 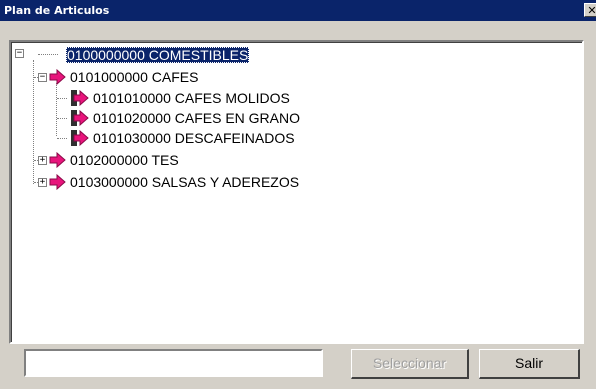 What do you see at coordinates (158, 55) in the screenshot?
I see `tree-node-label: 0100000000 COMESTIBLES` at bounding box center [158, 55].